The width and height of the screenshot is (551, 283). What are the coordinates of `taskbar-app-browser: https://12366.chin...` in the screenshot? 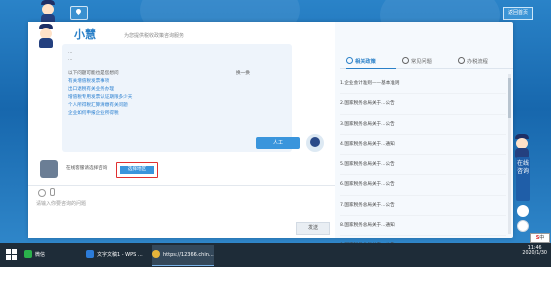 It's located at (183, 255).